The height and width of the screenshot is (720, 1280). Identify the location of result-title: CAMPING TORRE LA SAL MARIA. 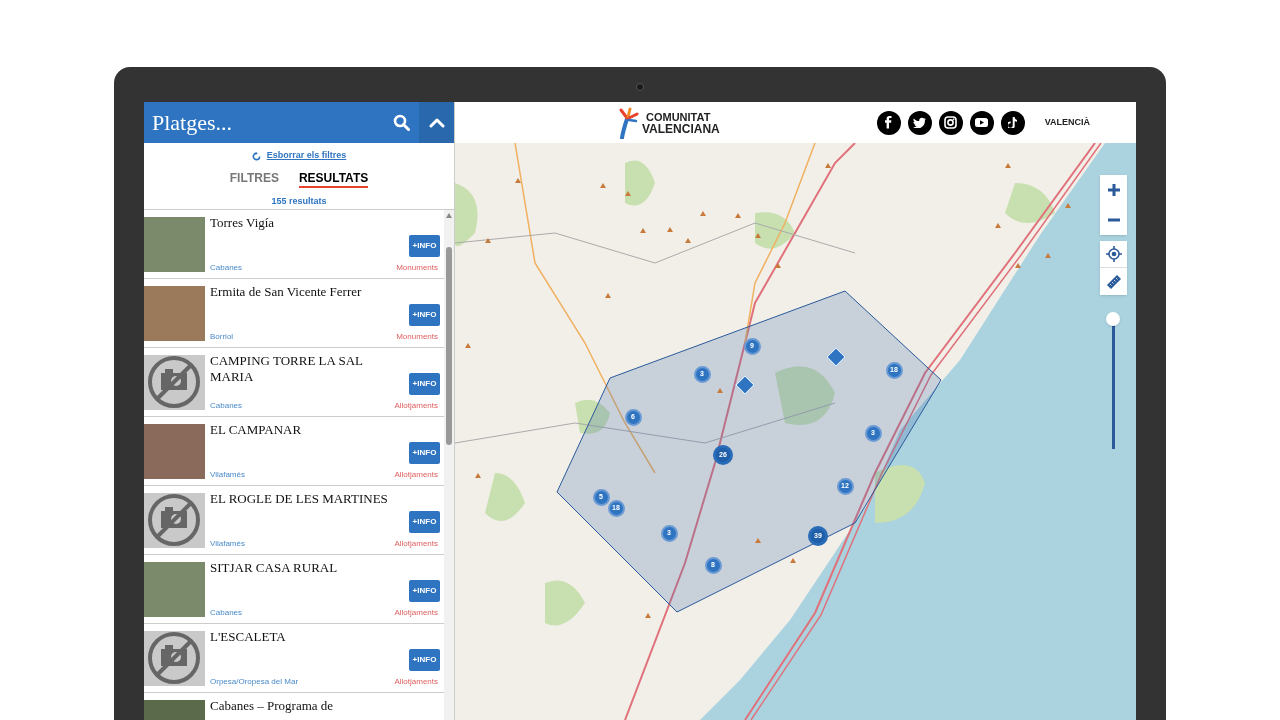
(305, 369).